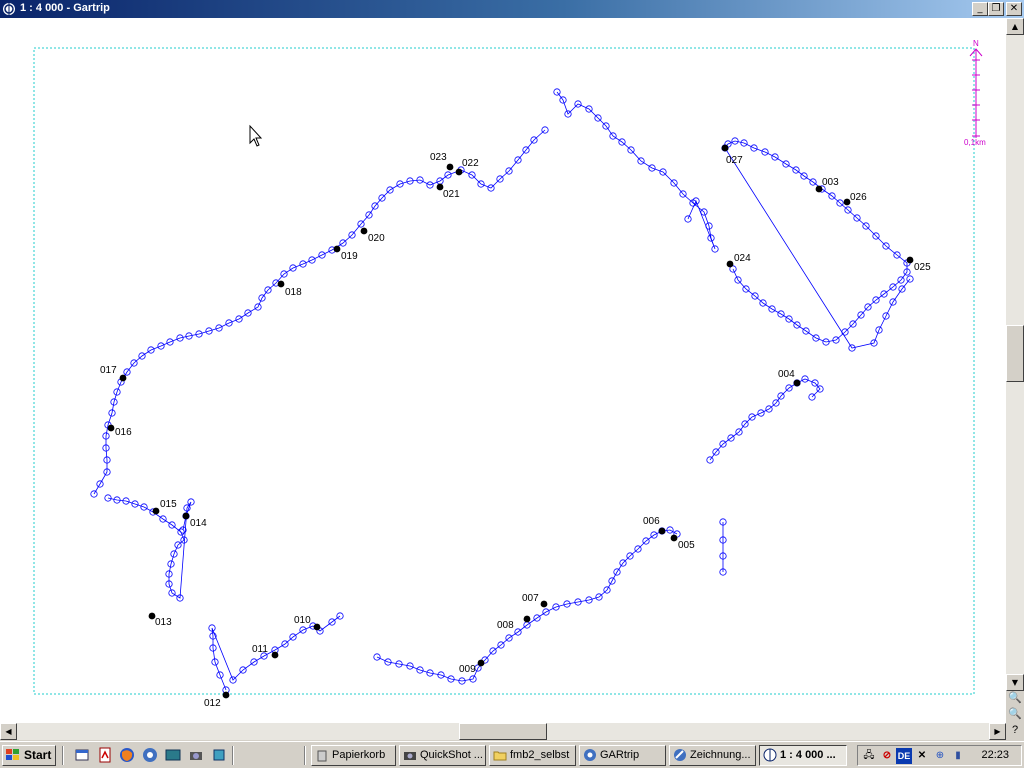  What do you see at coordinates (150, 755) in the screenshot?
I see `gartrip-quicklaunch-icon` at bounding box center [150, 755].